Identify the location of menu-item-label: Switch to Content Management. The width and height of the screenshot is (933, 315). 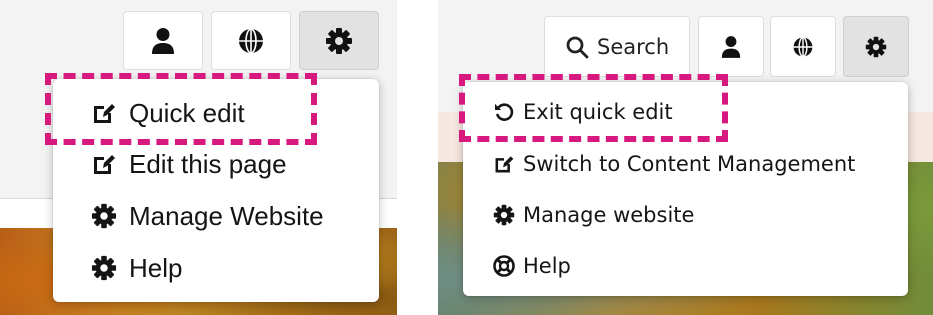
(689, 164).